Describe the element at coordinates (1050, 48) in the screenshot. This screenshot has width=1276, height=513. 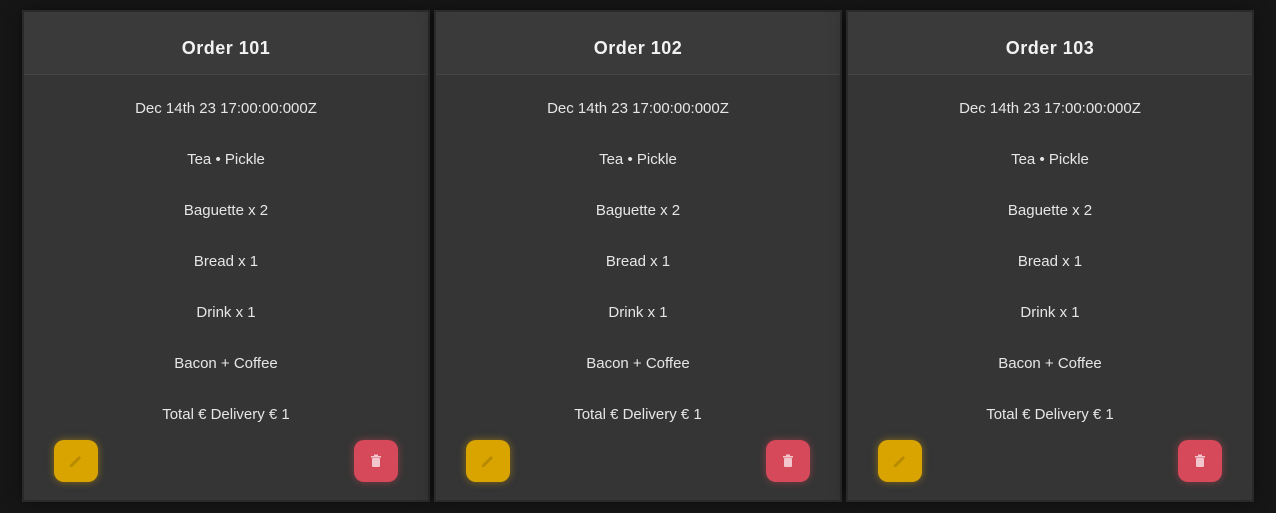
I see `card-title: Order 103` at that location.